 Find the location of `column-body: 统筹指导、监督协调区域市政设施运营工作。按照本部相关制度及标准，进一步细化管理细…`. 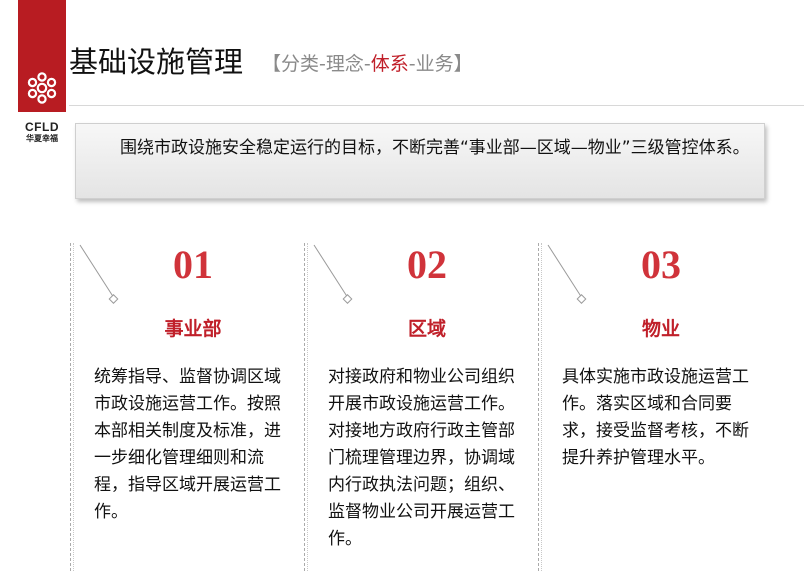

column-body: 统筹指导、监督协调区域市政设施运营工作。按照本部相关制度及标准，进一步细化管理细… is located at coordinates (187, 444).